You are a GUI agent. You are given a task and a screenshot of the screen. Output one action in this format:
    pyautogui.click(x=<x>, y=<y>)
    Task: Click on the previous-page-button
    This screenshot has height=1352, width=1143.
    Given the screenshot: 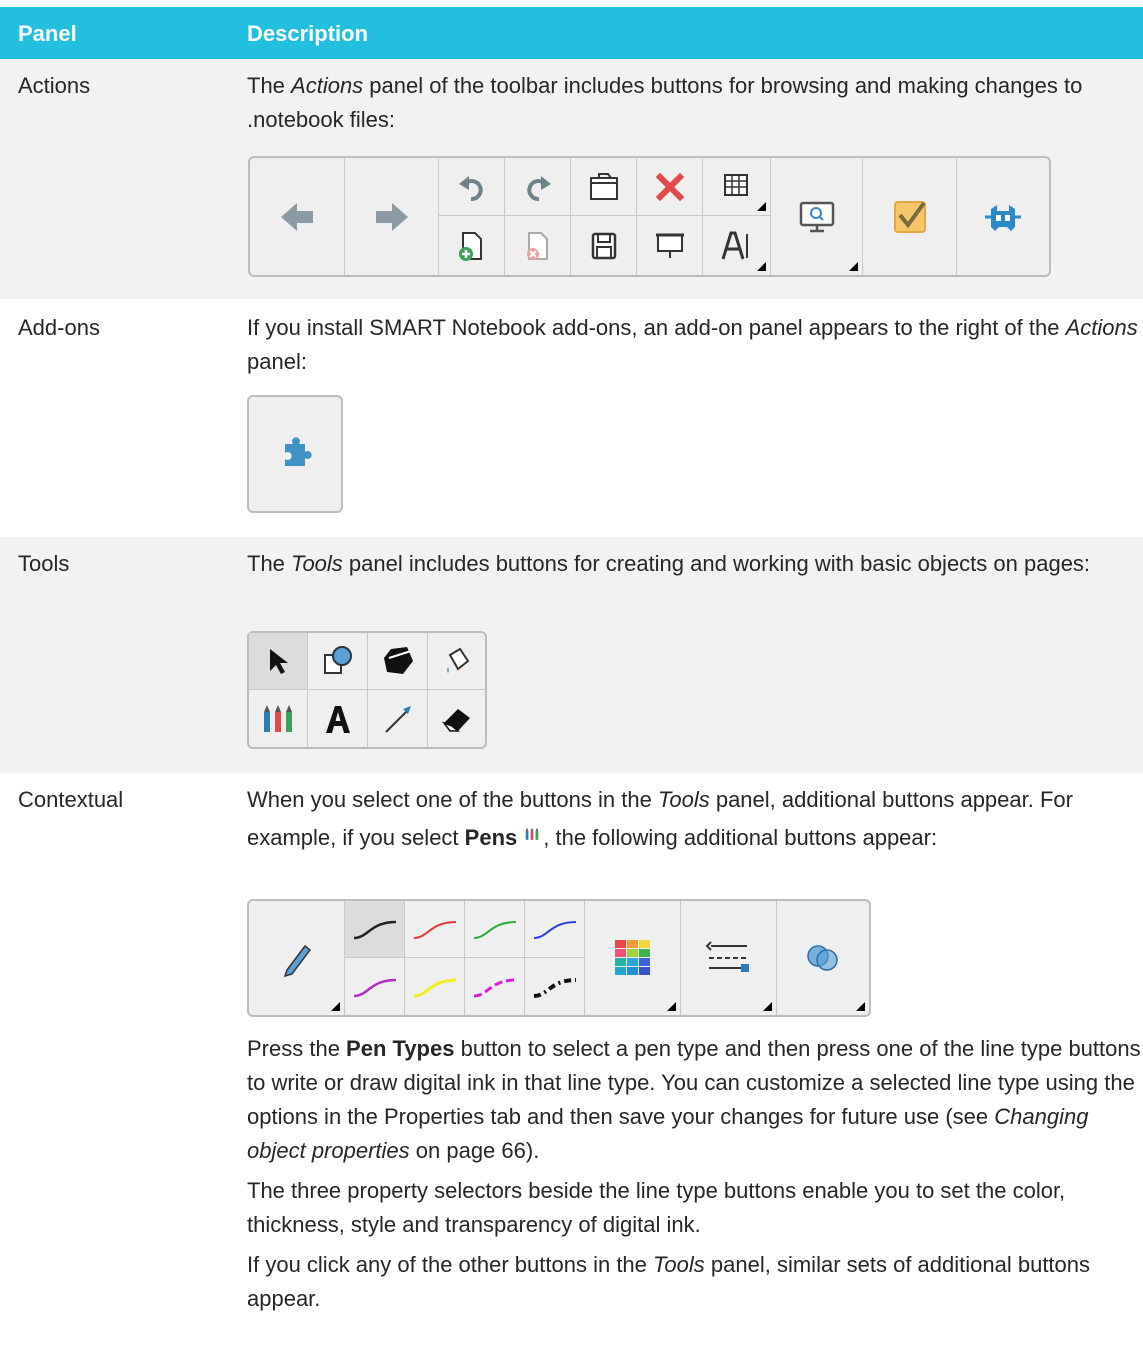 What is the action you would take?
    pyautogui.click(x=297, y=216)
    